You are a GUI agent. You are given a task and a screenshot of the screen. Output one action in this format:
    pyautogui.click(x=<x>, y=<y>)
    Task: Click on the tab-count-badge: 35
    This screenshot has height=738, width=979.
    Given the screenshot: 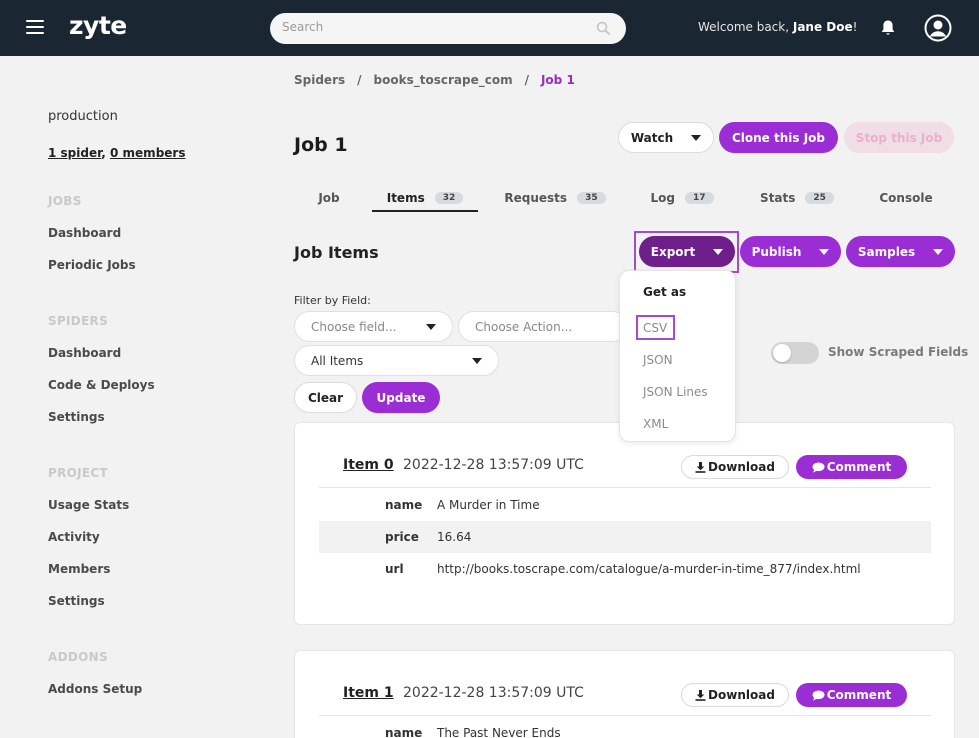 What is the action you would take?
    pyautogui.click(x=591, y=198)
    